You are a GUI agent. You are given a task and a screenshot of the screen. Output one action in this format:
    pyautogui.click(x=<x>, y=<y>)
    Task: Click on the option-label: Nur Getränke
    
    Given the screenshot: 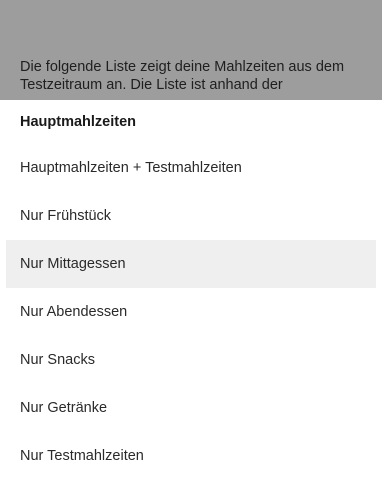 What is the action you would take?
    pyautogui.click(x=64, y=408)
    